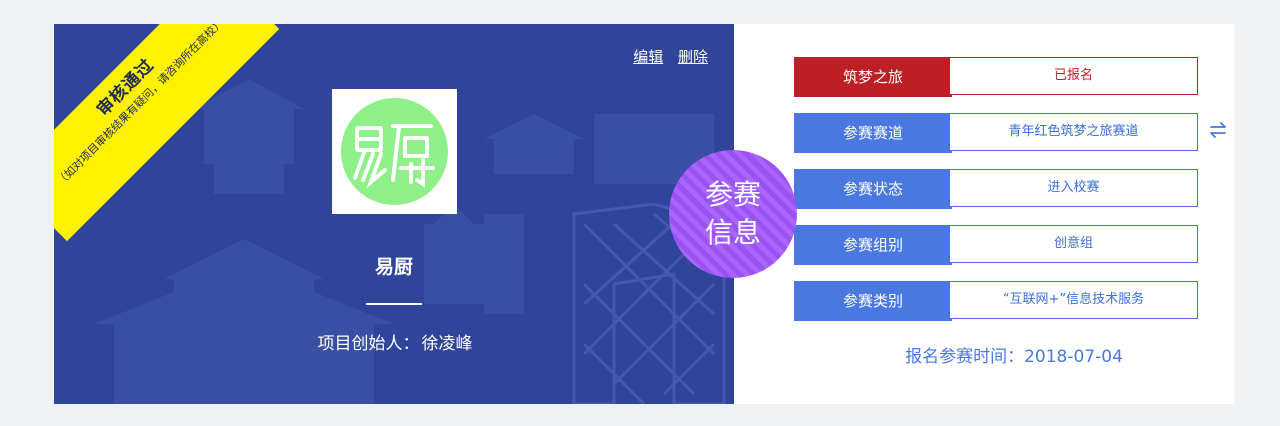  I want to click on project-logo, so click(394, 151).